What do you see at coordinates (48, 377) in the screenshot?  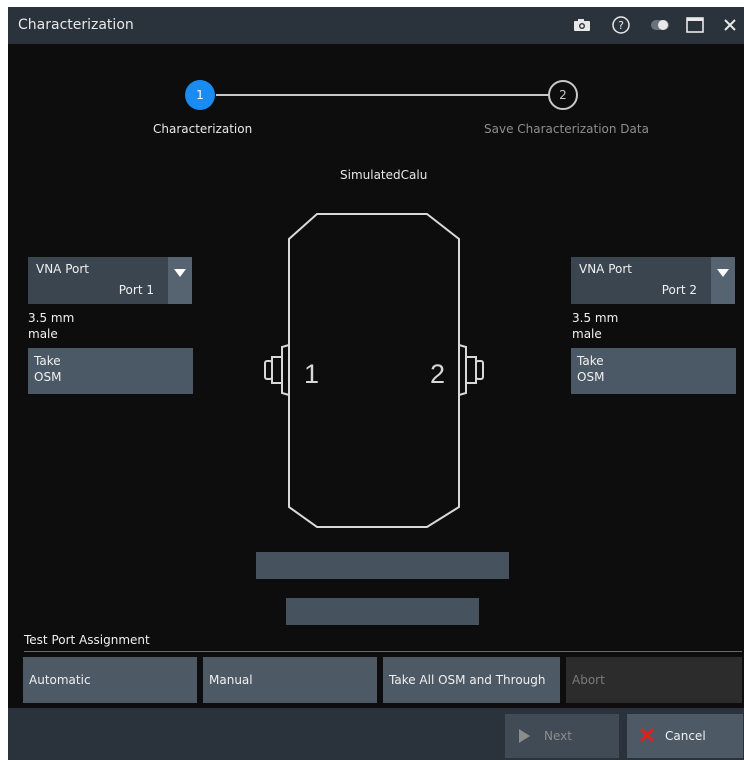 I see `left-take-osm-line2: OSM` at bounding box center [48, 377].